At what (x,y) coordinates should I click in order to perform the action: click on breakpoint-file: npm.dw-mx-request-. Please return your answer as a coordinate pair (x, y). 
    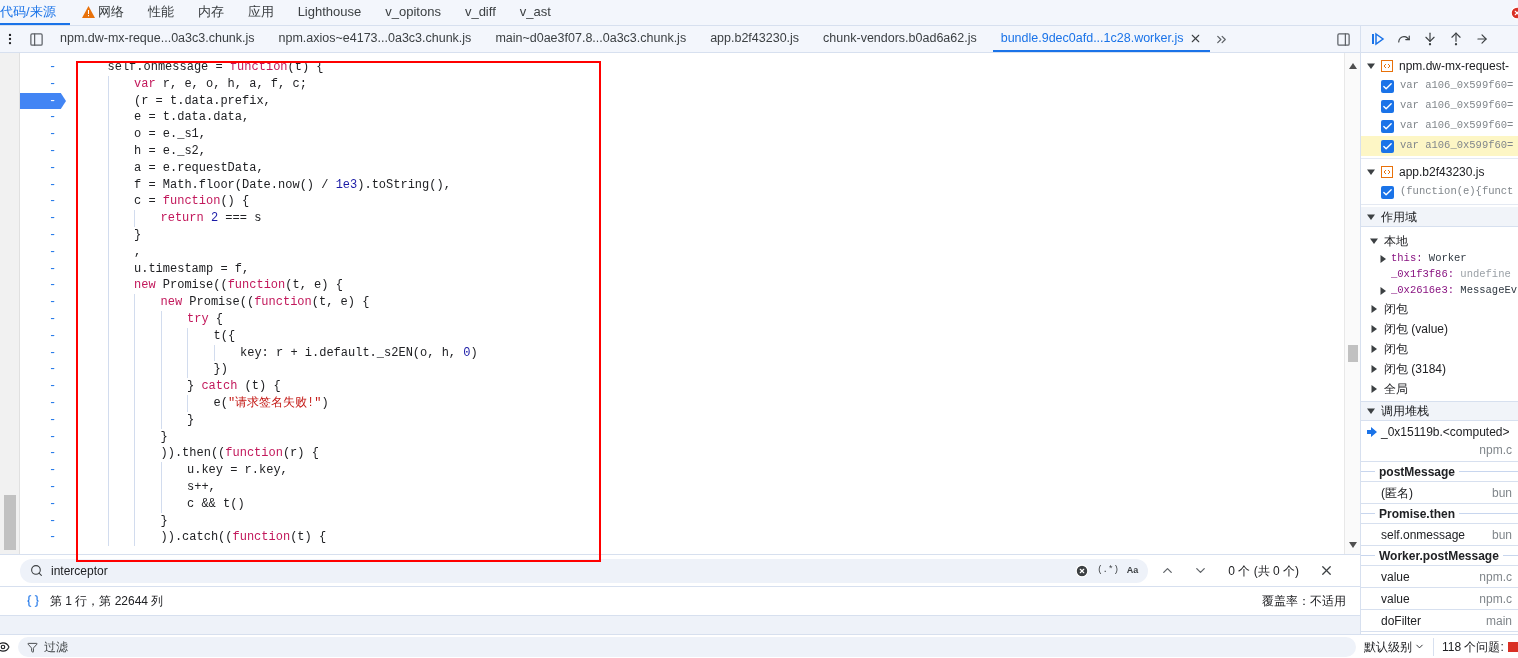
    Looking at the image, I should click on (1454, 66).